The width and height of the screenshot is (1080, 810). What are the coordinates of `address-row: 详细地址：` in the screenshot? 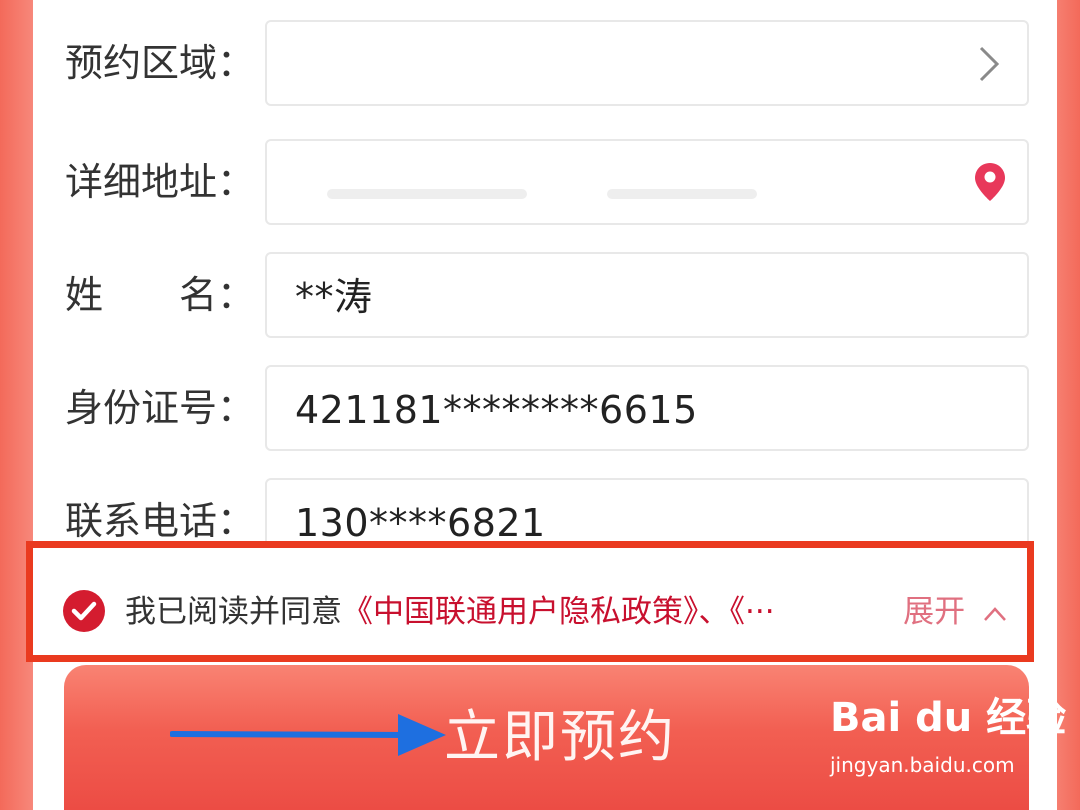 It's located at (545, 182).